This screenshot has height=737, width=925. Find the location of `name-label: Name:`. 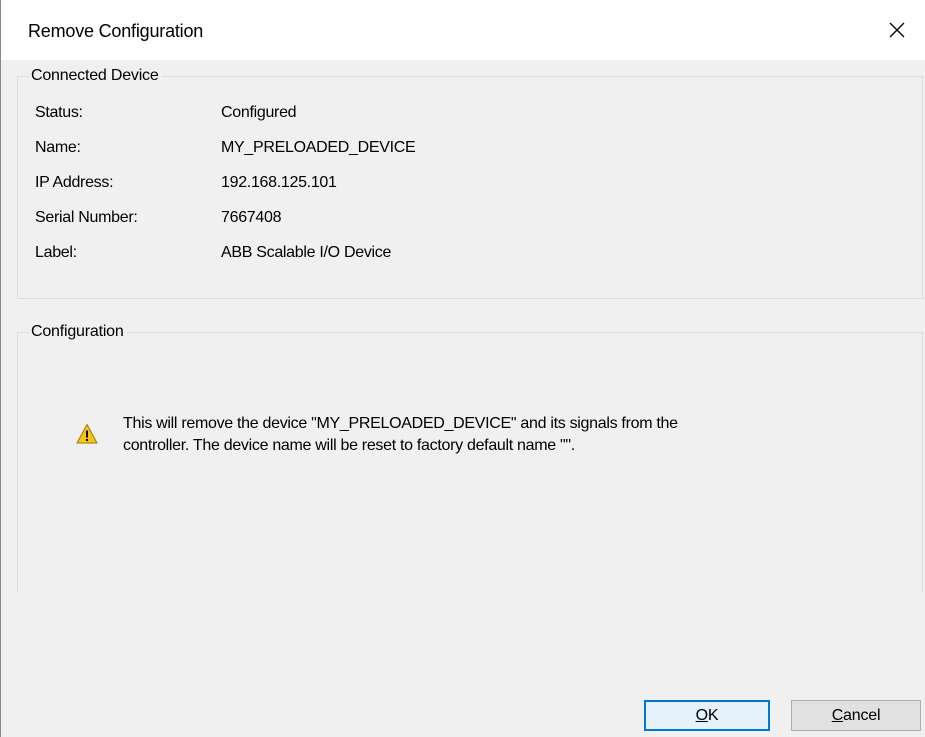

name-label: Name: is located at coordinates (58, 147).